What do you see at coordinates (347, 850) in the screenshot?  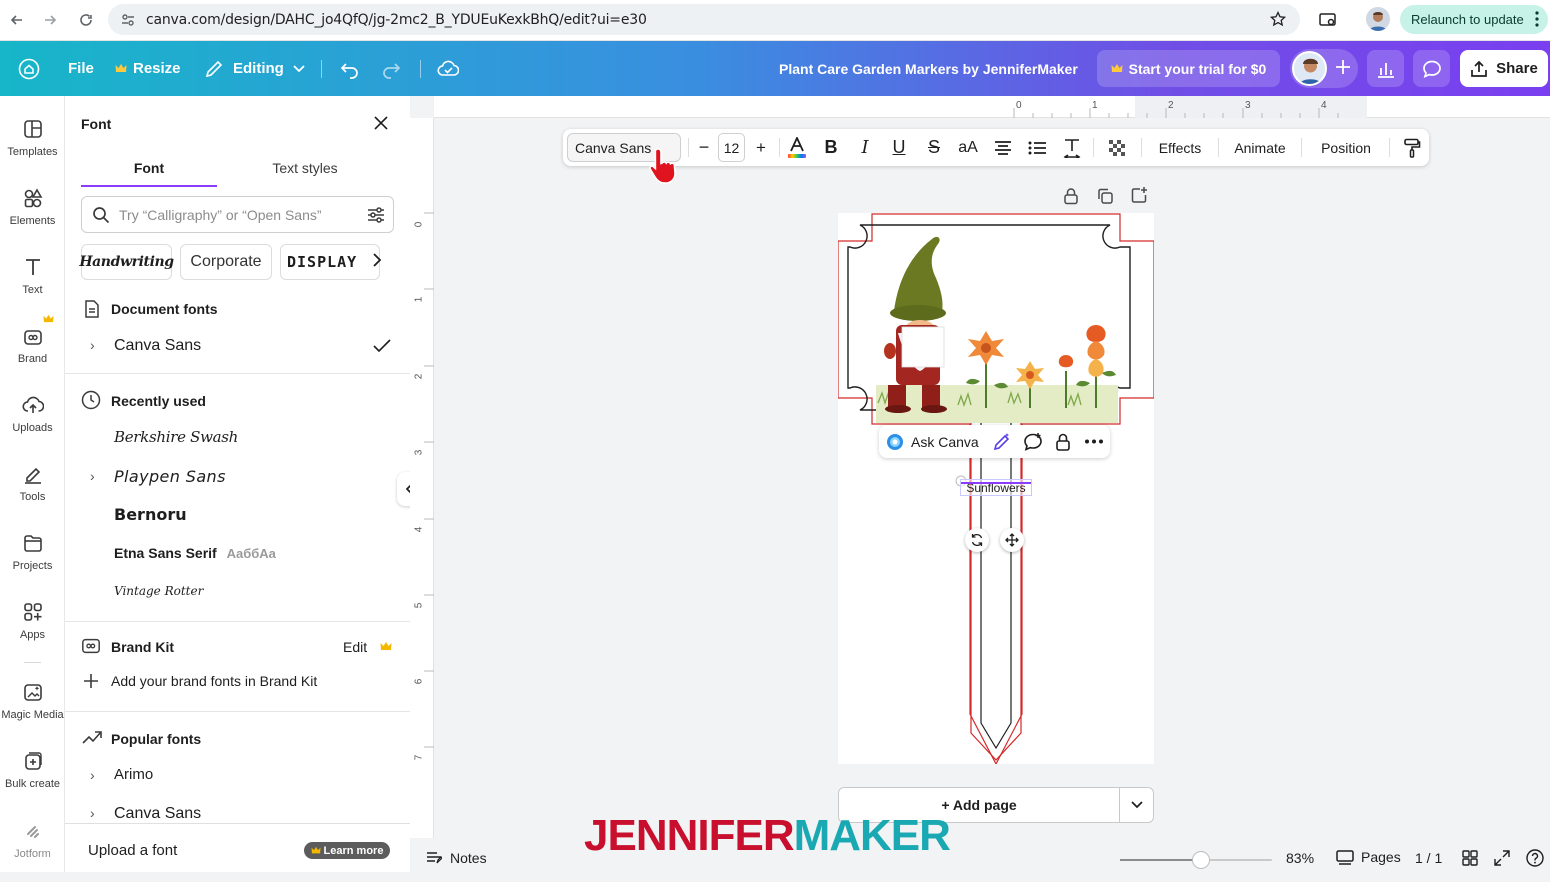 I see `learn-more-badge: Learn more` at bounding box center [347, 850].